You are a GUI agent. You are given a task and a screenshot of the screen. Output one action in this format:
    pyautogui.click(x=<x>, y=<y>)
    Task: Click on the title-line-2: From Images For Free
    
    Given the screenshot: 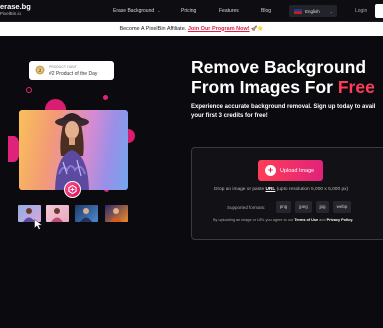 What is the action you would take?
    pyautogui.click(x=283, y=87)
    